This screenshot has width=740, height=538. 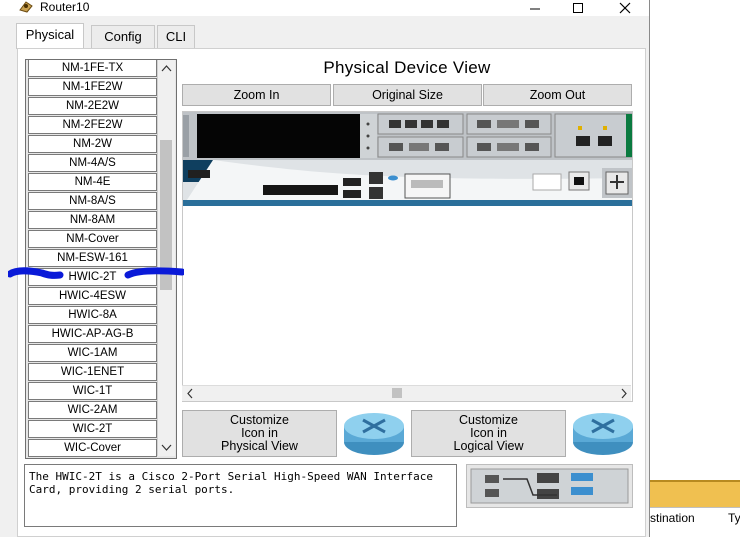 I want to click on tab-config: Config, so click(x=123, y=37).